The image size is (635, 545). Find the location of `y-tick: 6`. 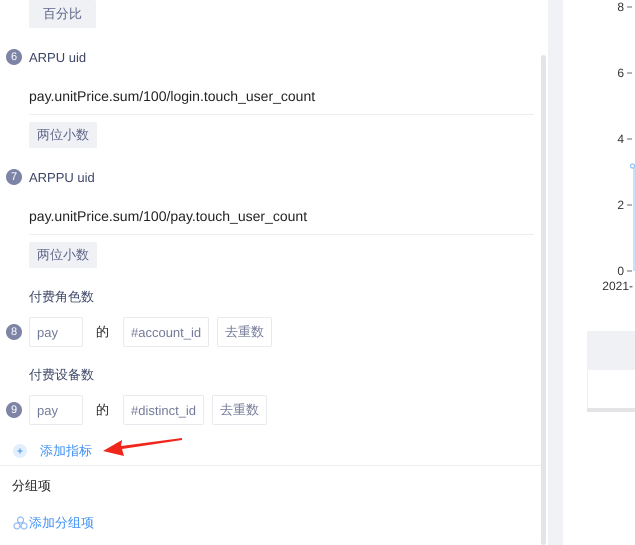

y-tick: 6 is located at coordinates (624, 73).